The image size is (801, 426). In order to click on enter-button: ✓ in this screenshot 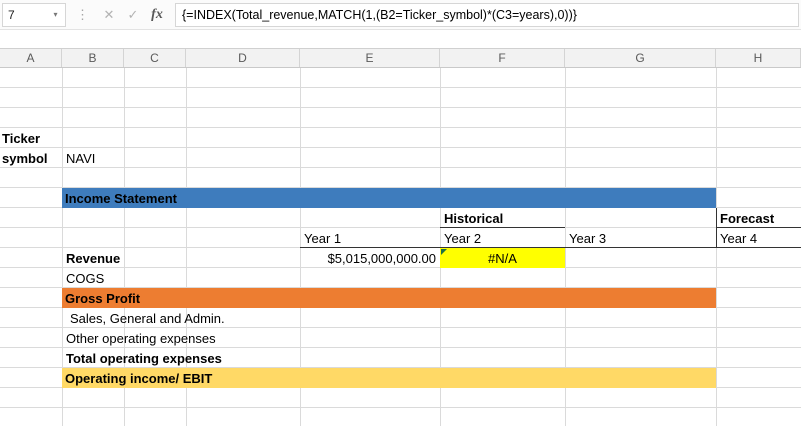, I will do `click(133, 15)`.